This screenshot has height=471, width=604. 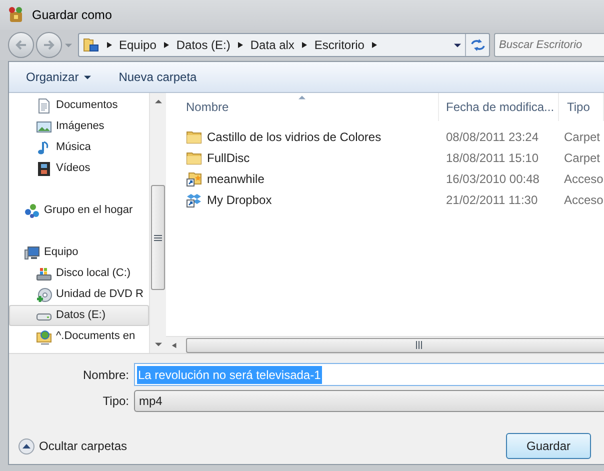 I want to click on file-name: My Dropbox, so click(x=239, y=200).